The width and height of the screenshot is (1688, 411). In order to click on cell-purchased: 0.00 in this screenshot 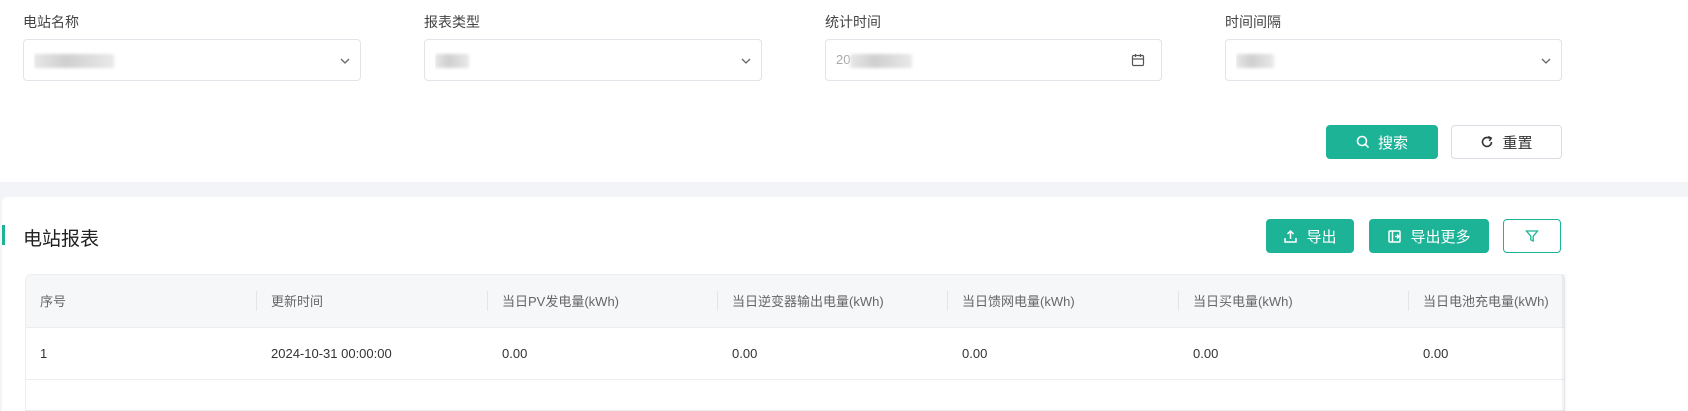, I will do `click(1206, 353)`.